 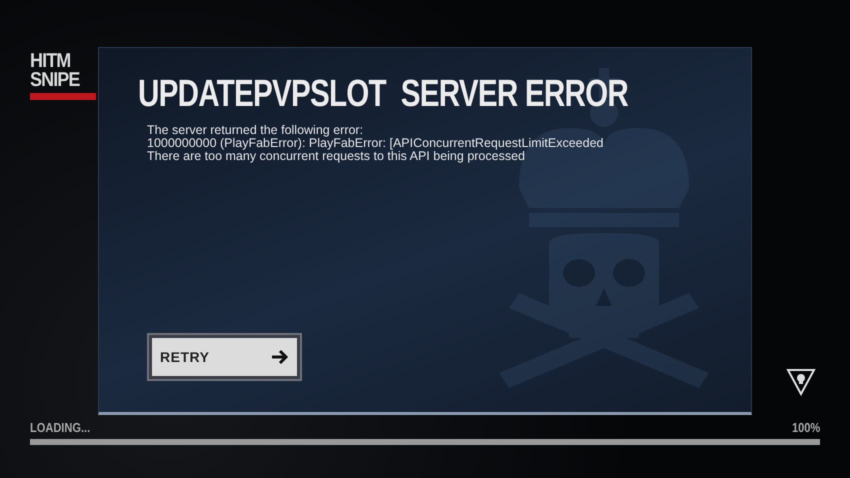 I want to click on logo-text: SNIPE, so click(x=55, y=80).